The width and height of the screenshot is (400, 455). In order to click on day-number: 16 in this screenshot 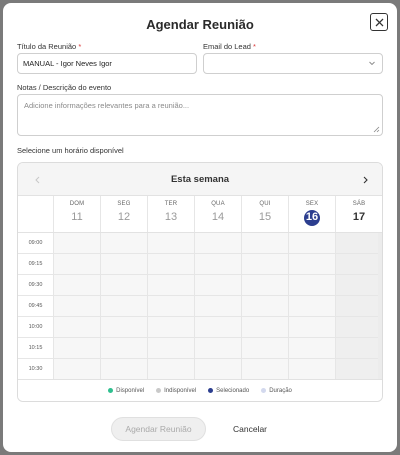, I will do `click(312, 217)`.